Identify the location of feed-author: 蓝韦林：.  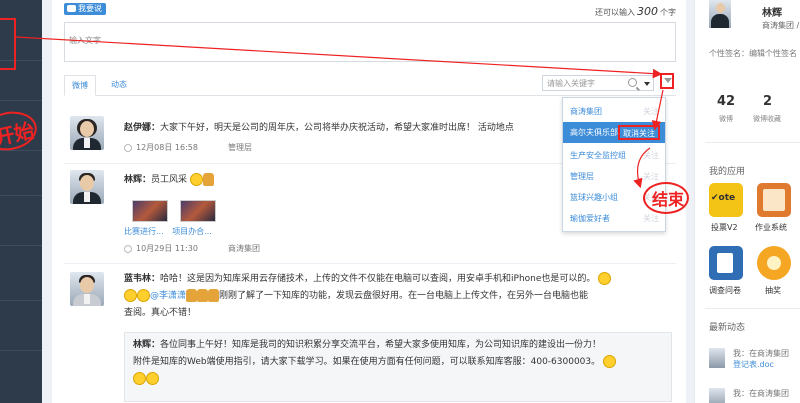
(142, 279).